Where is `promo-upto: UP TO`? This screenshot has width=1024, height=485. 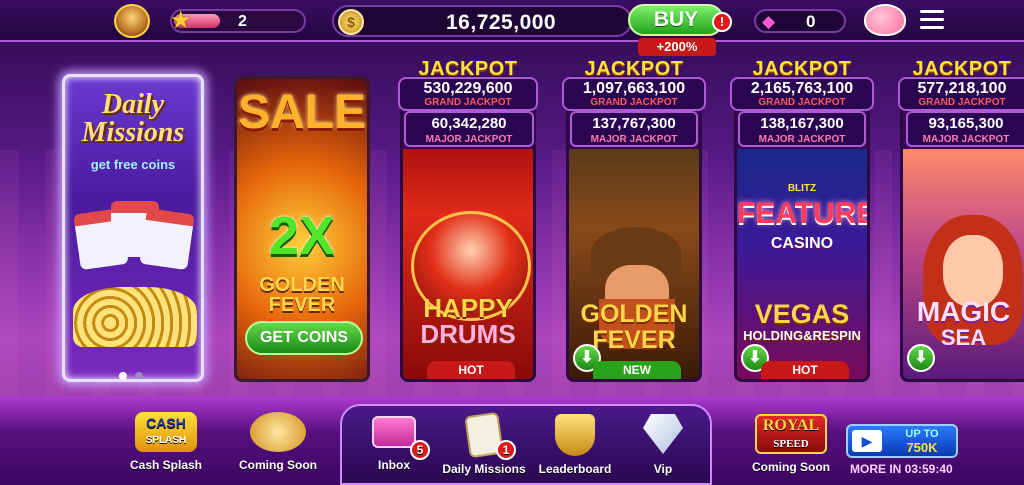 promo-upto: UP TO is located at coordinates (922, 434).